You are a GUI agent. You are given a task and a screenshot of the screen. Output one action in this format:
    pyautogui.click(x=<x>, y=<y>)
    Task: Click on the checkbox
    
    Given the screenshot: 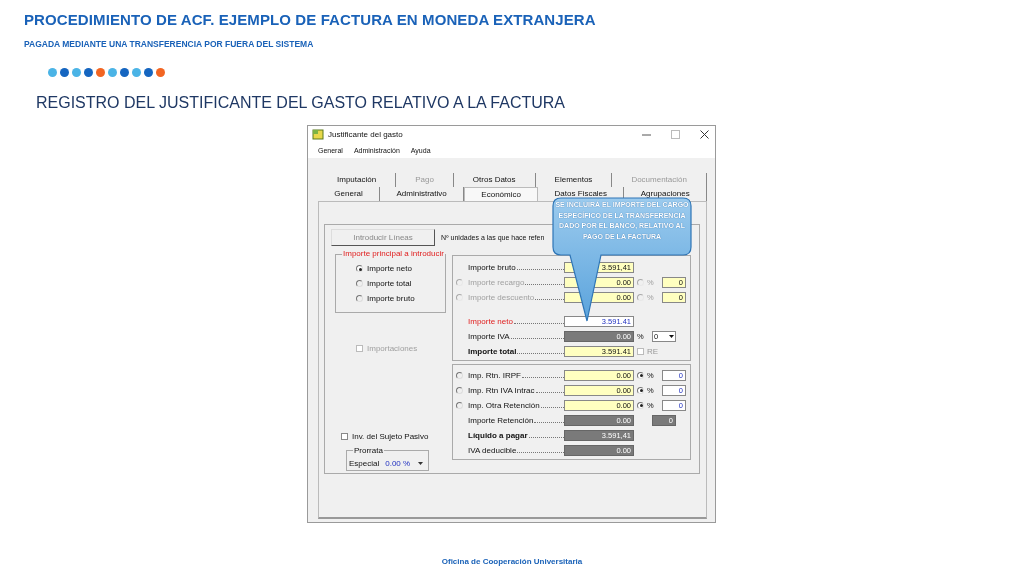 What is the action you would take?
    pyautogui.click(x=344, y=436)
    